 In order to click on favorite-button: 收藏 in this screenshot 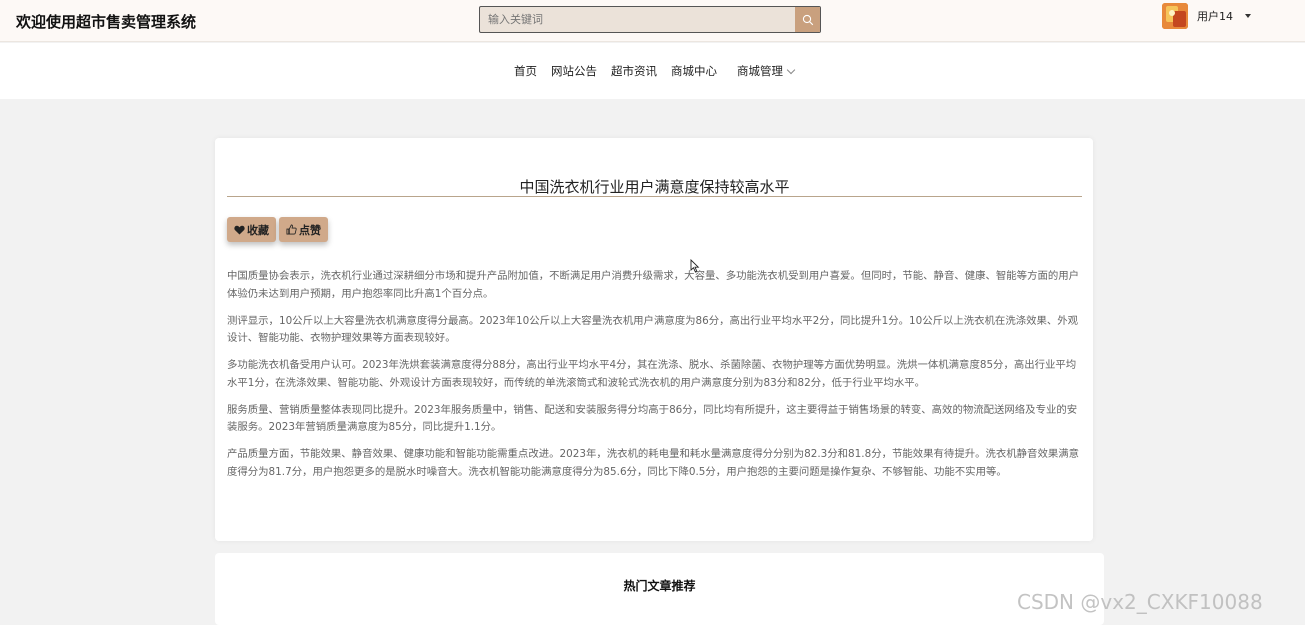, I will do `click(251, 229)`.